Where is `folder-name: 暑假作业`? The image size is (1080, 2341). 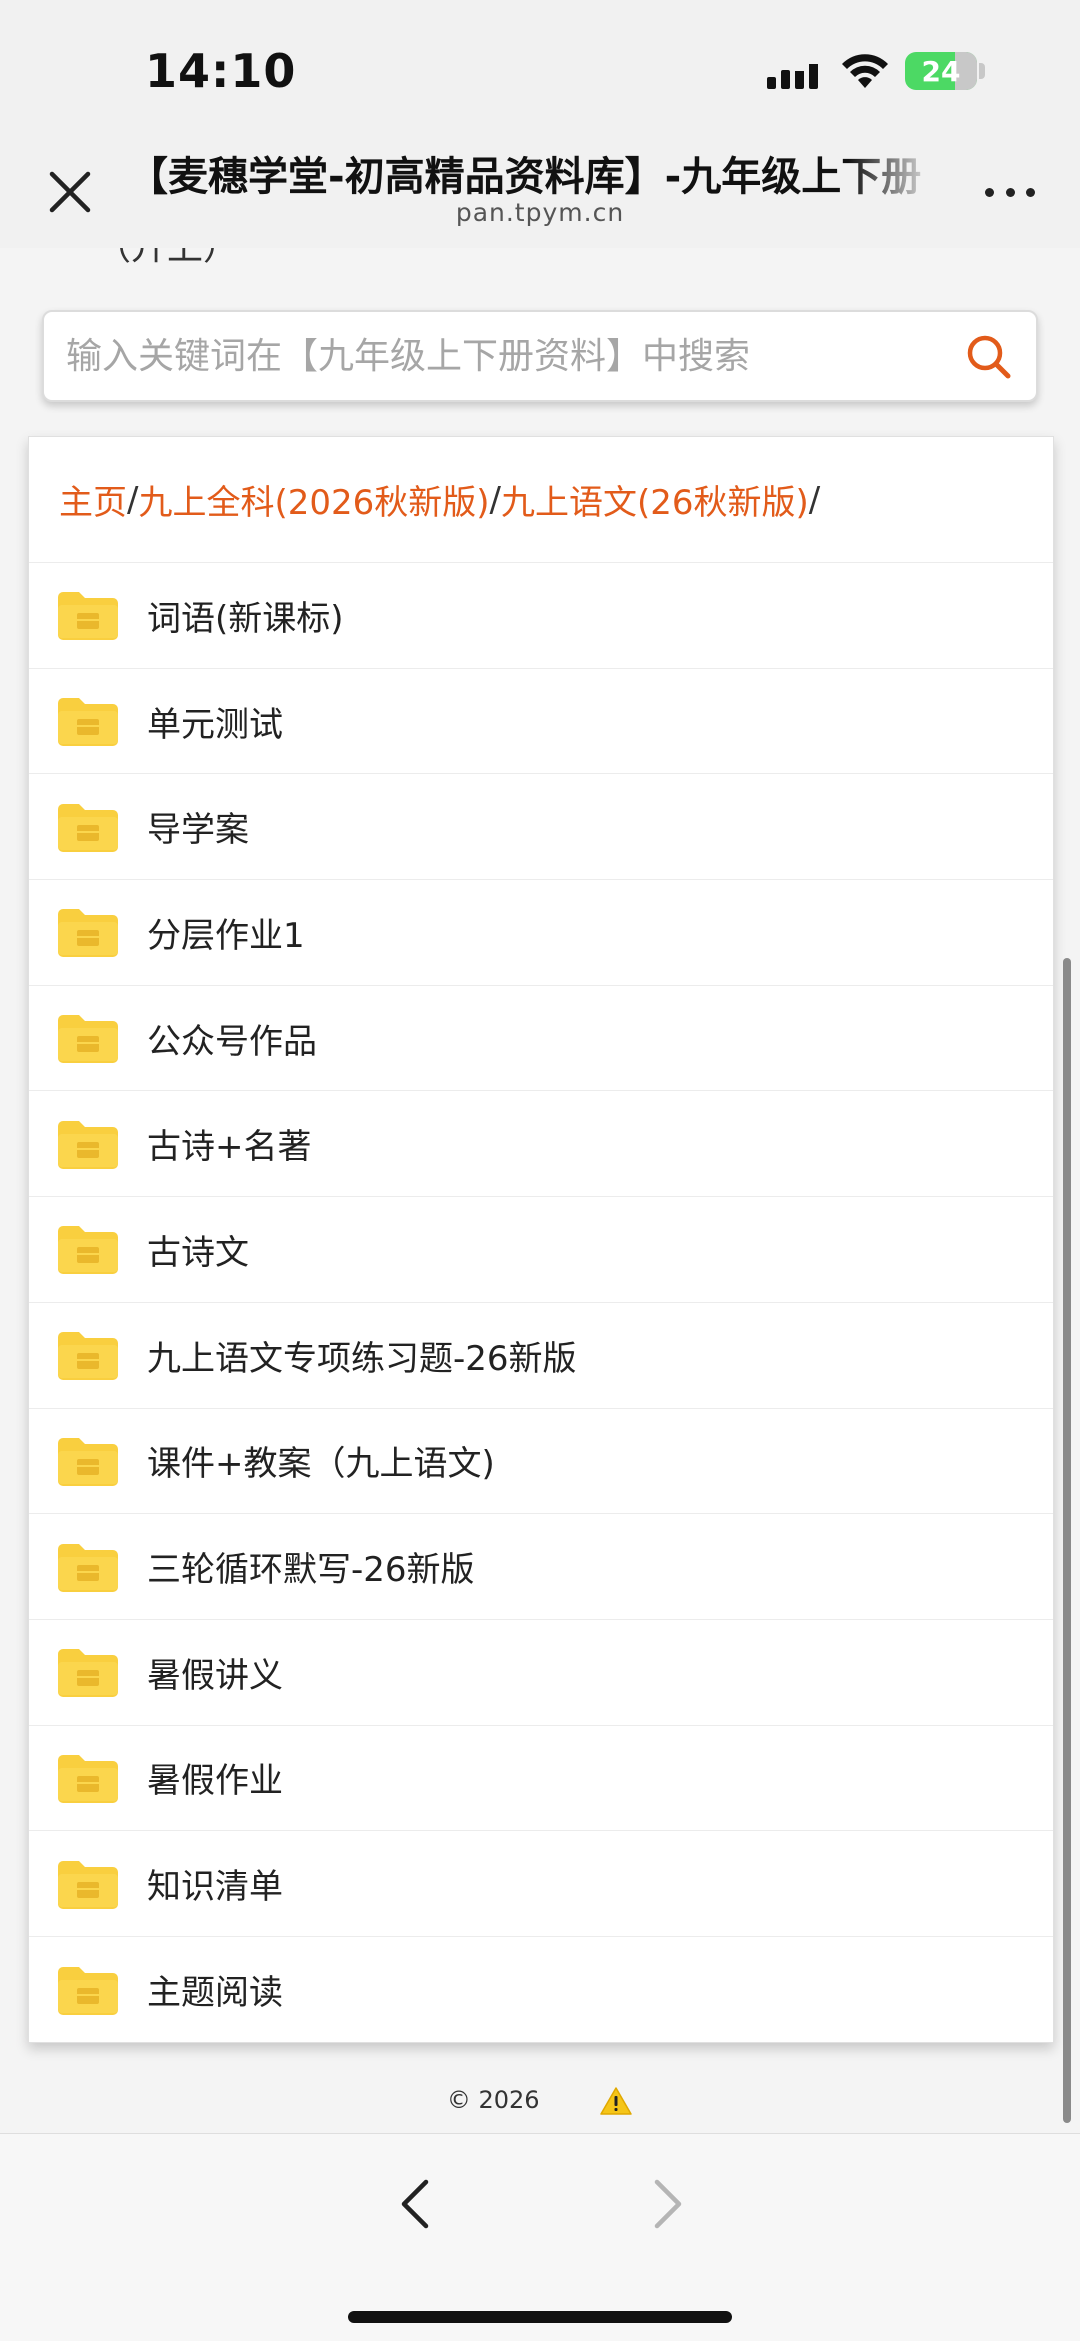
folder-name: 暑假作业 is located at coordinates (215, 1781).